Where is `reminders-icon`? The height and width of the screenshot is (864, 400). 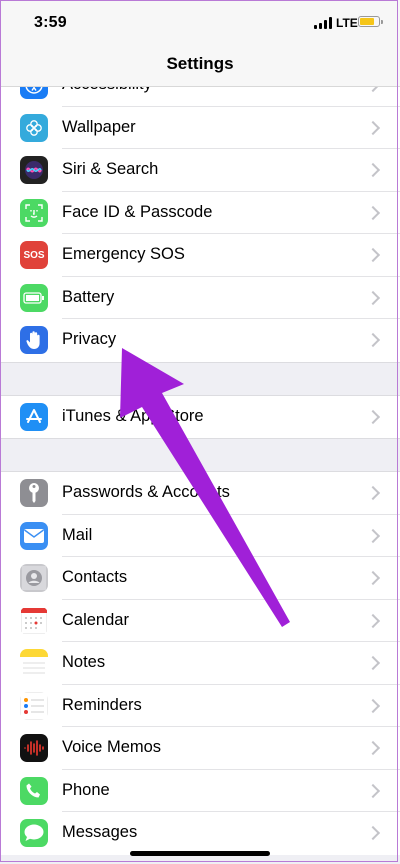
reminders-icon is located at coordinates (34, 705).